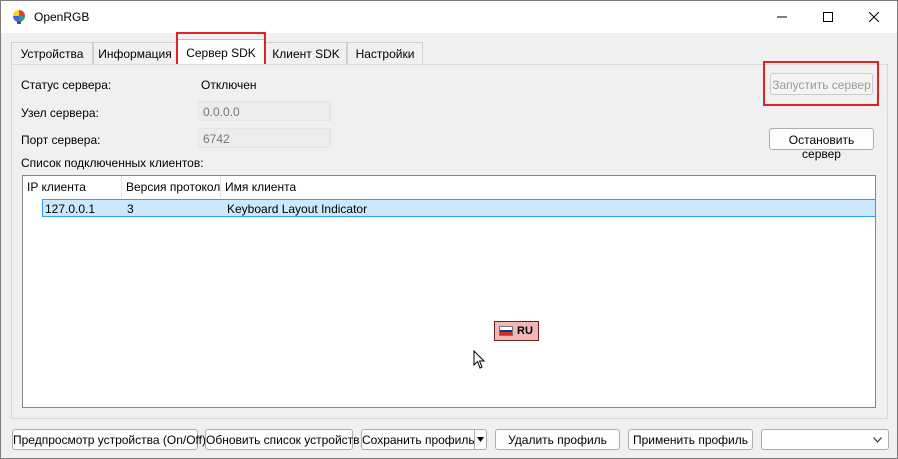 The width and height of the screenshot is (898, 459). What do you see at coordinates (297, 209) in the screenshot?
I see `client-name-cell: Keyboard Layout Indicator` at bounding box center [297, 209].